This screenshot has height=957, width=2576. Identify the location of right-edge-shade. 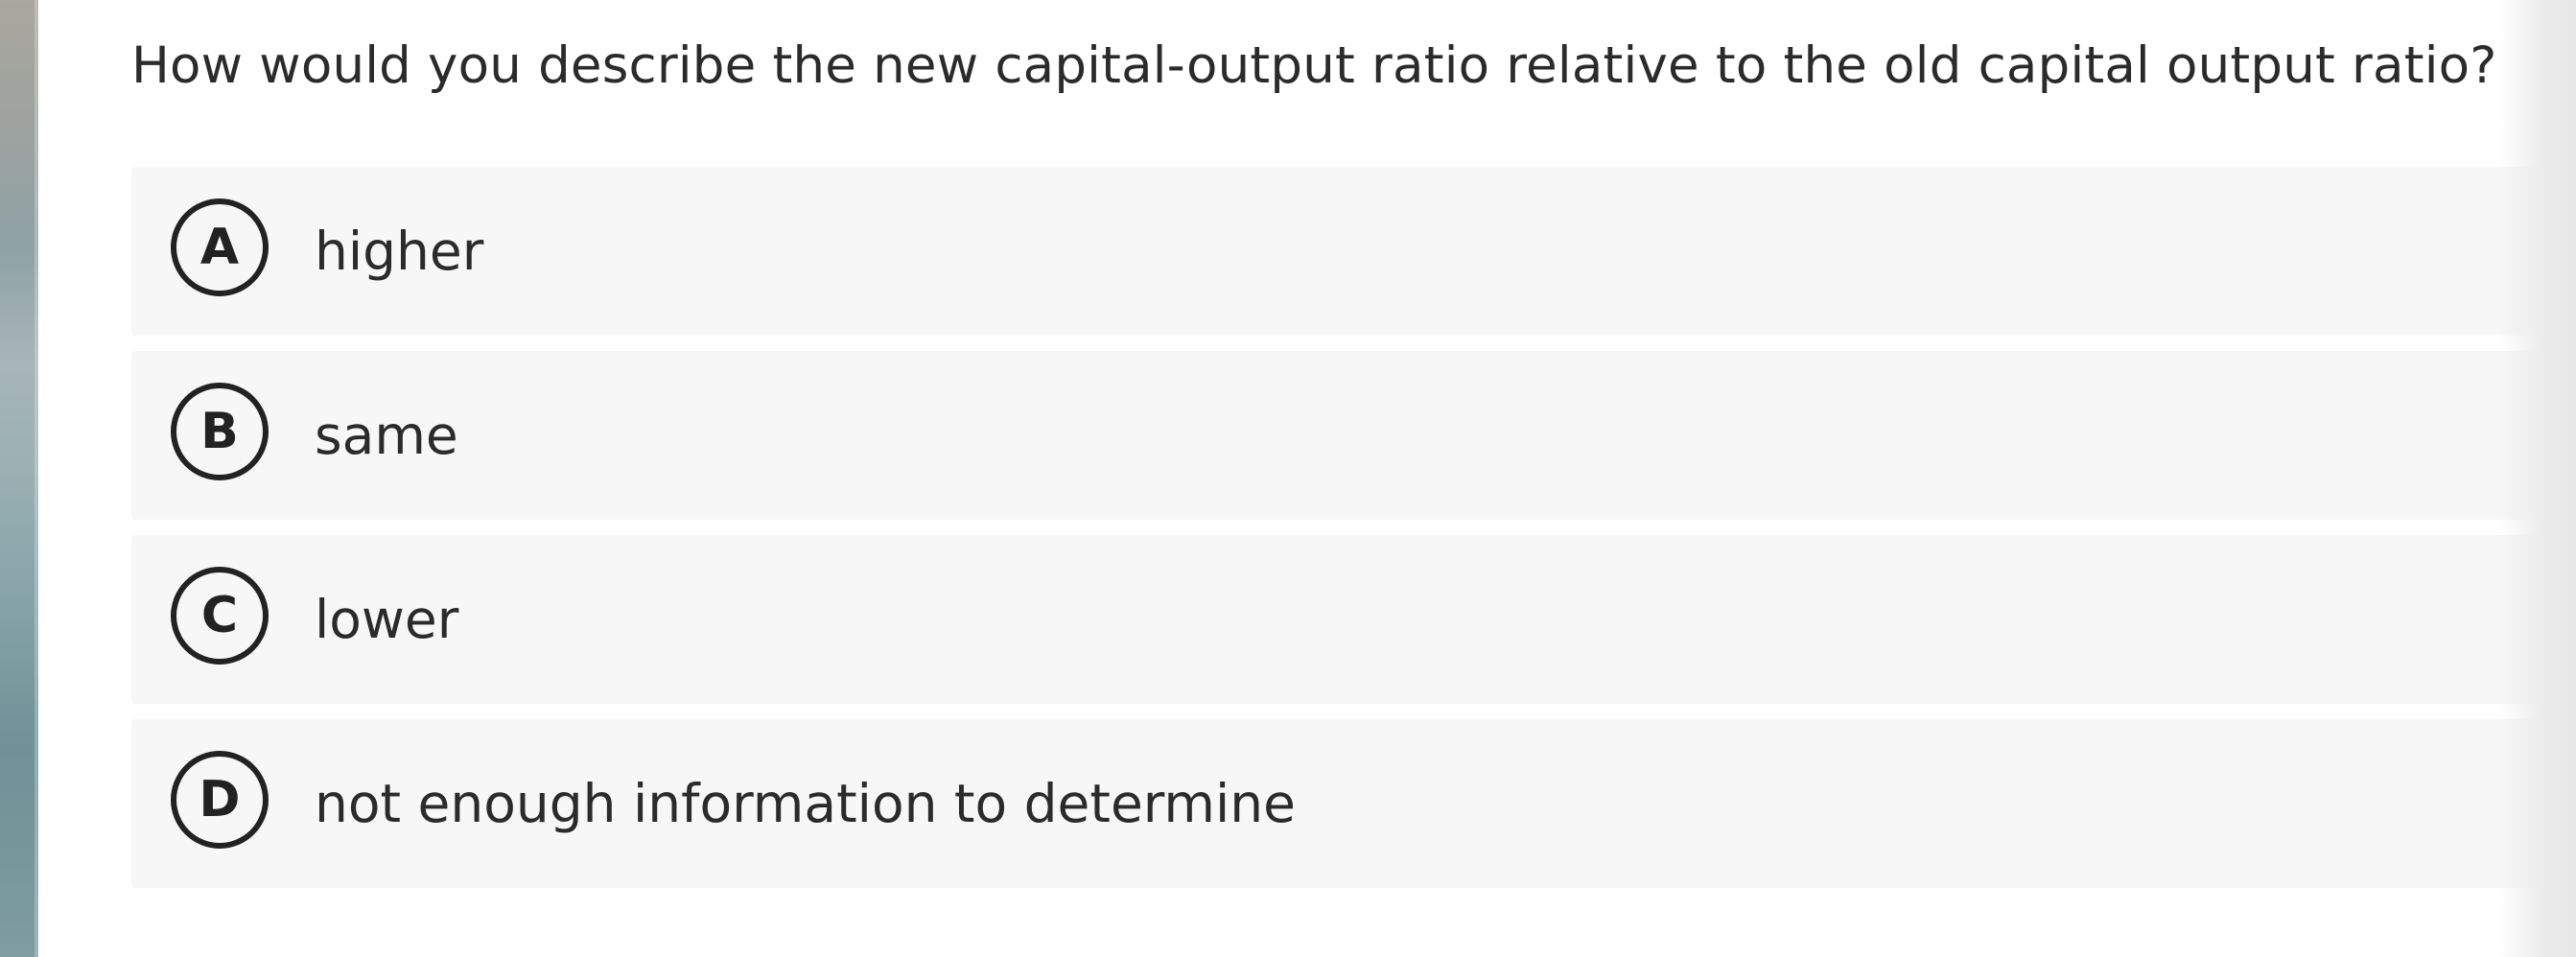
(2537, 478).